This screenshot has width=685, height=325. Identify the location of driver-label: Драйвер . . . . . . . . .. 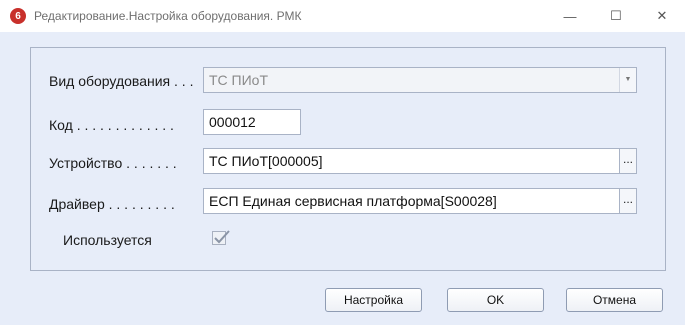
(112, 204).